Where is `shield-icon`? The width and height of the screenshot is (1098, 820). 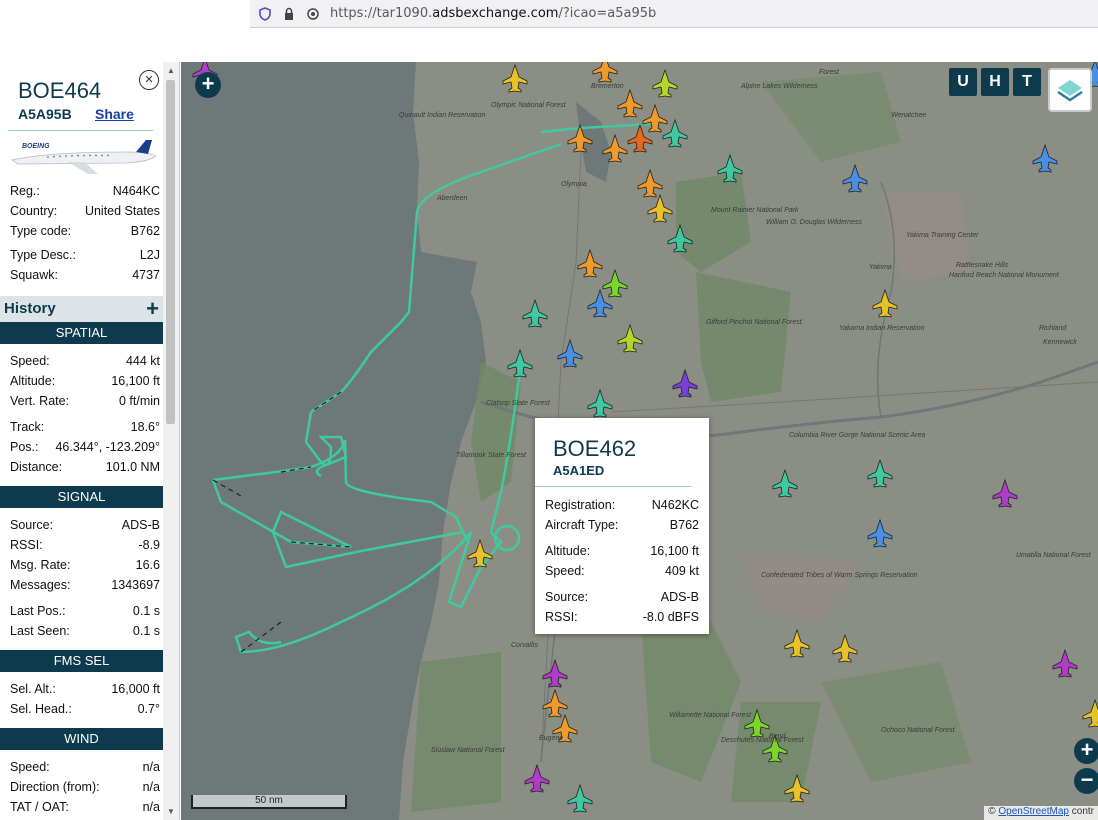
shield-icon is located at coordinates (265, 13).